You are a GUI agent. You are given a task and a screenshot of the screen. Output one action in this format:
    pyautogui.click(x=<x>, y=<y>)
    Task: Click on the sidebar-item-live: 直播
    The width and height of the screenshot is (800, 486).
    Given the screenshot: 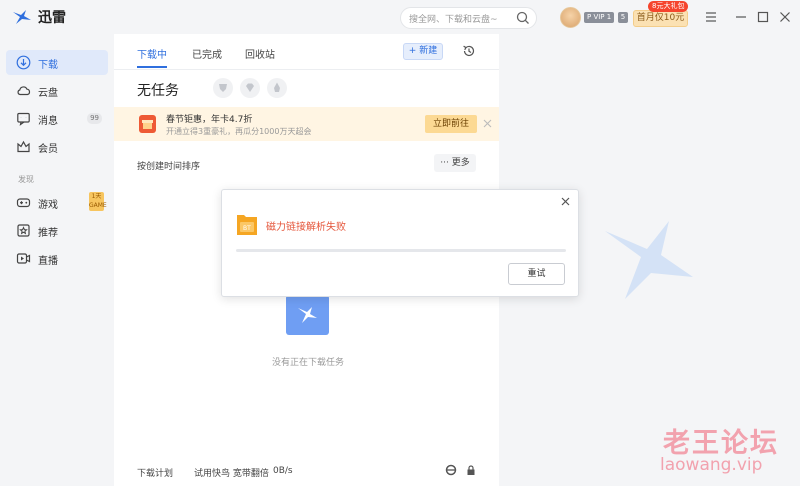 What is the action you would take?
    pyautogui.click(x=57, y=258)
    